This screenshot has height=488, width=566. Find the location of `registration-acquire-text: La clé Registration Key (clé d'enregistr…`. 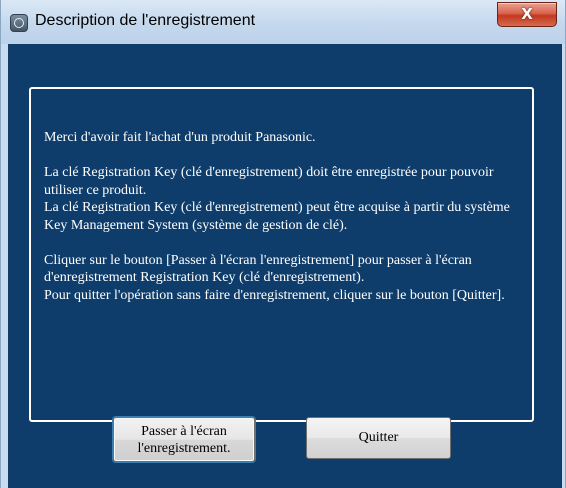

registration-acquire-text: La clé Registration Key (clé d'enregistr… is located at coordinates (277, 216).